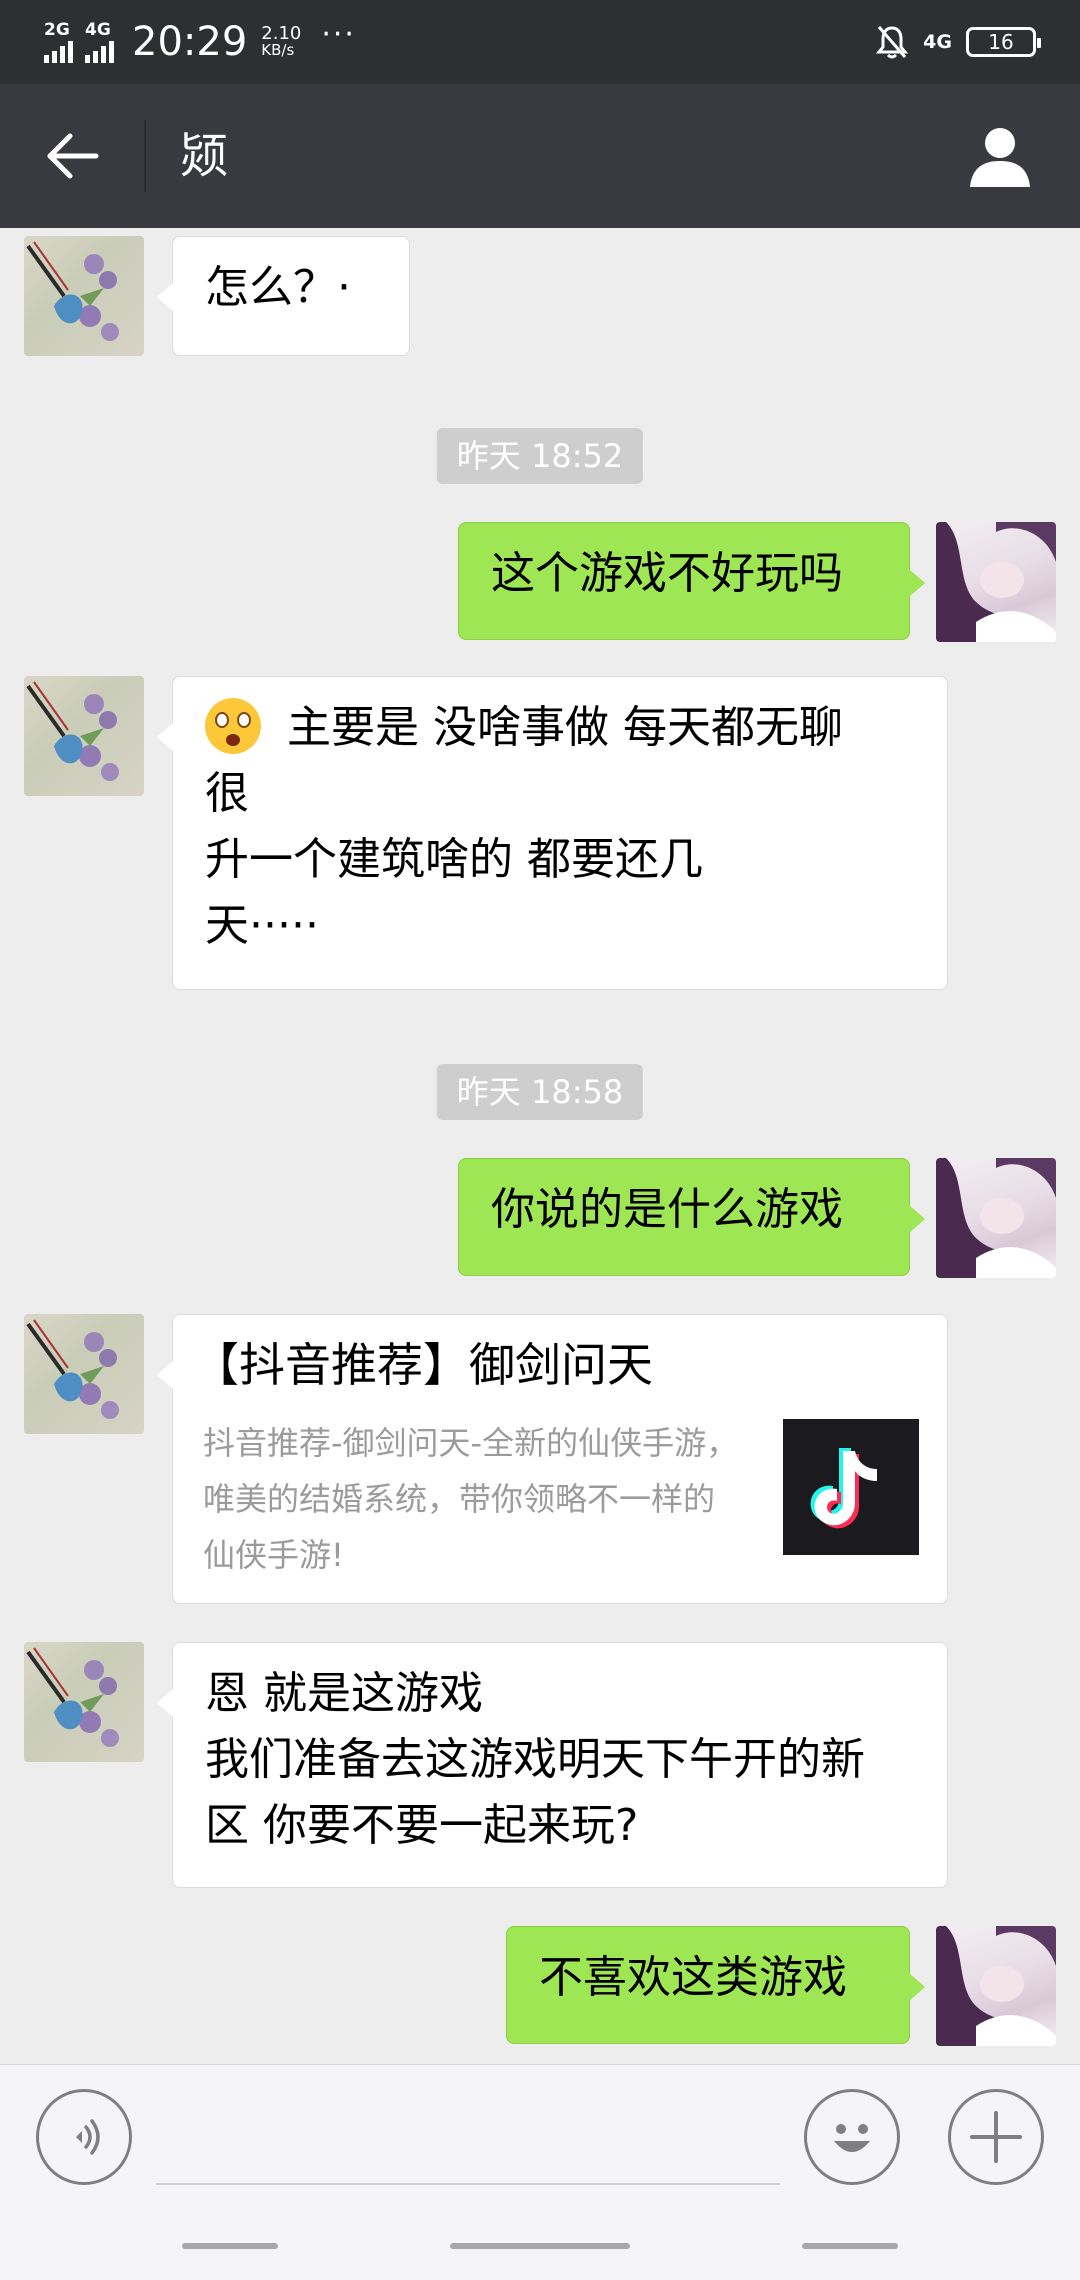 The width and height of the screenshot is (1080, 2280). What do you see at coordinates (937, 42) in the screenshot?
I see `network-type-right: 4G` at bounding box center [937, 42].